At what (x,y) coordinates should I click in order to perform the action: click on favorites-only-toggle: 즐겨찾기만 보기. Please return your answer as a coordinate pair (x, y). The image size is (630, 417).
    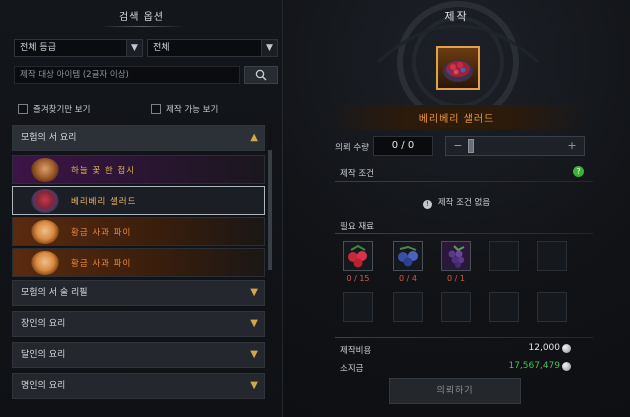
    Looking at the image, I should click on (54, 109).